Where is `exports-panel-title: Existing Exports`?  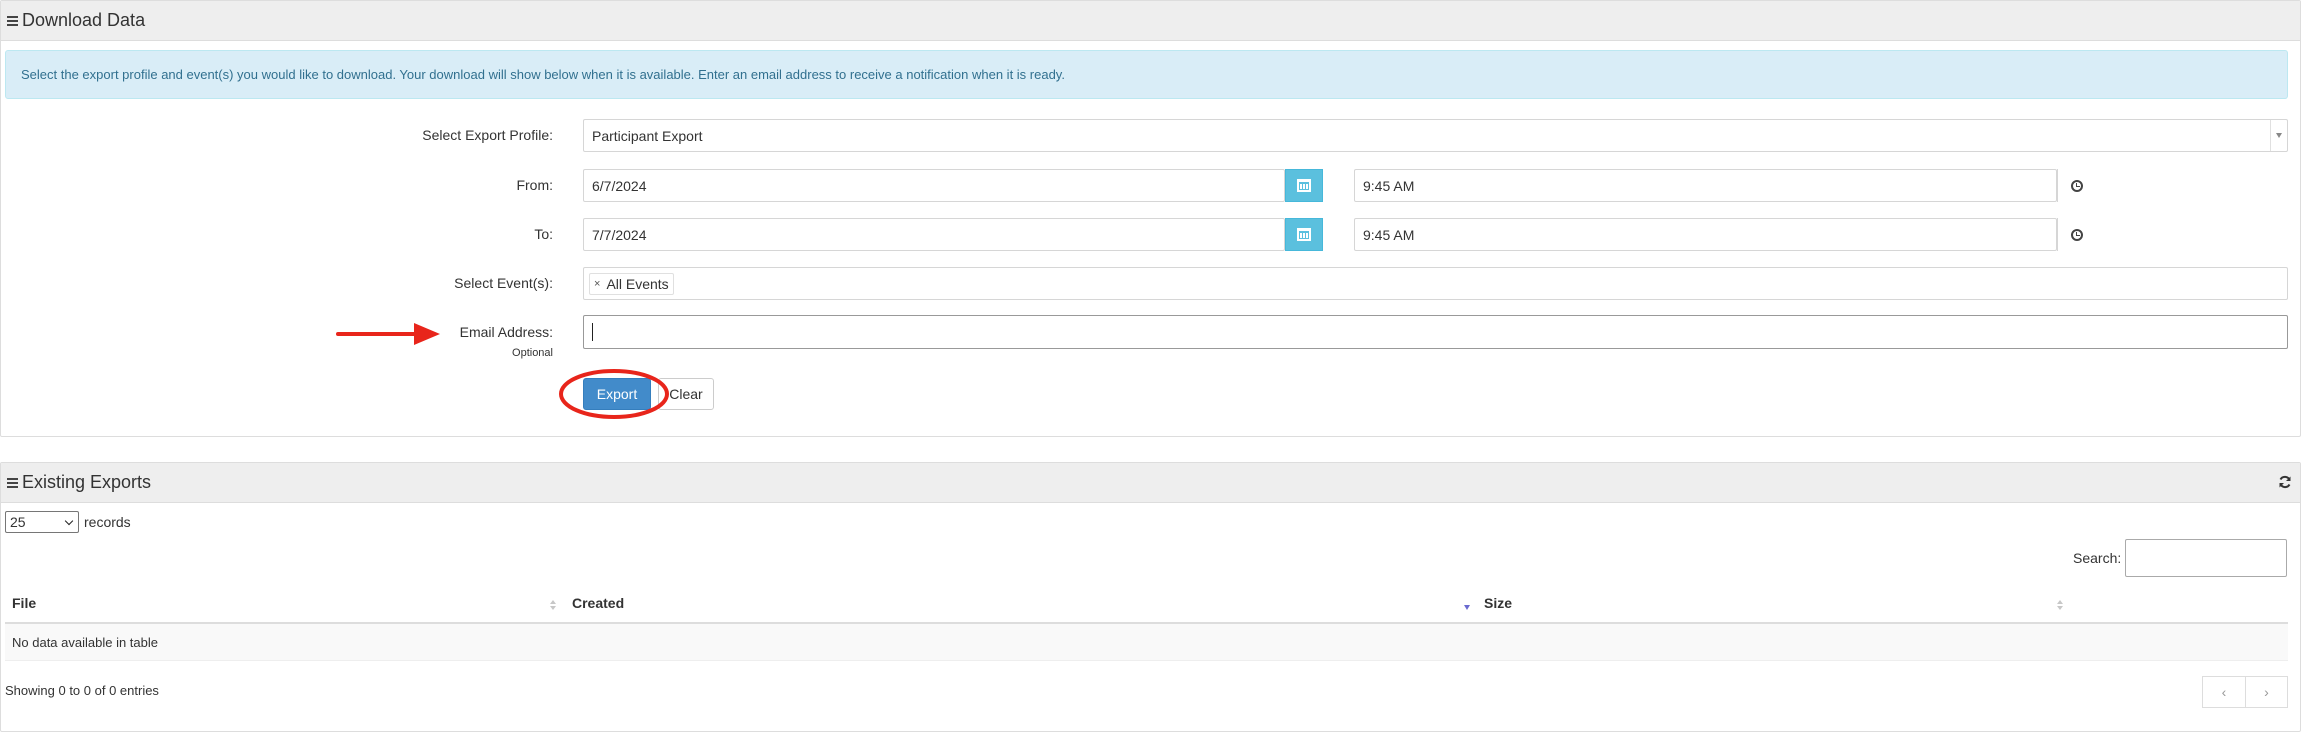 exports-panel-title: Existing Exports is located at coordinates (87, 482).